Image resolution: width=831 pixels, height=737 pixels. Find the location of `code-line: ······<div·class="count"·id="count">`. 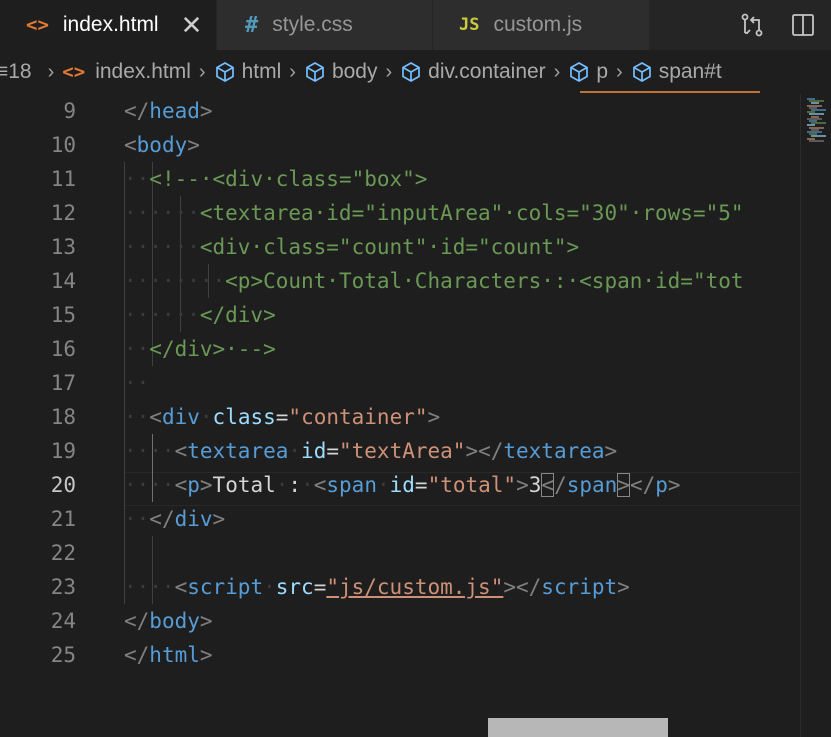

code-line: ······<div·class="count"·id="count"> is located at coordinates (351, 247).